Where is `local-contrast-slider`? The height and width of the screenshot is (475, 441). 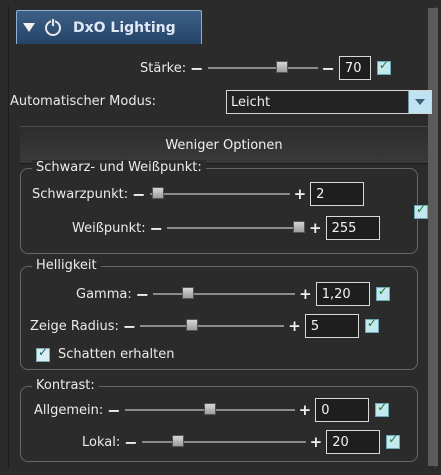 local-contrast-slider is located at coordinates (223, 441).